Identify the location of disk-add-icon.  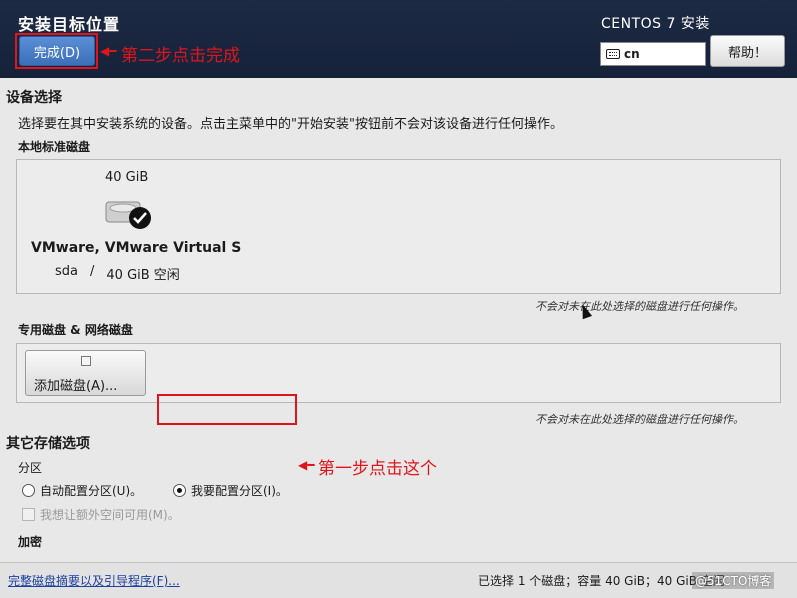
(86, 361).